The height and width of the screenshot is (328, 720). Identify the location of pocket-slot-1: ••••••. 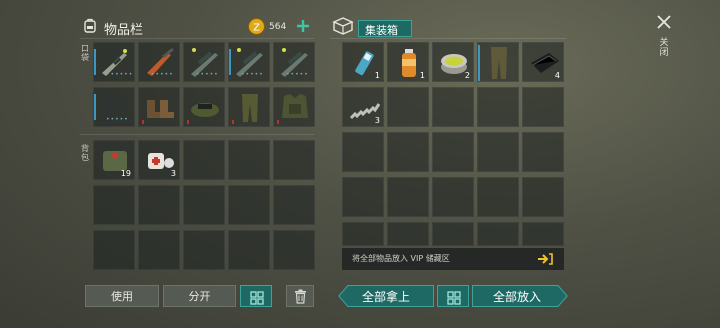
(114, 62).